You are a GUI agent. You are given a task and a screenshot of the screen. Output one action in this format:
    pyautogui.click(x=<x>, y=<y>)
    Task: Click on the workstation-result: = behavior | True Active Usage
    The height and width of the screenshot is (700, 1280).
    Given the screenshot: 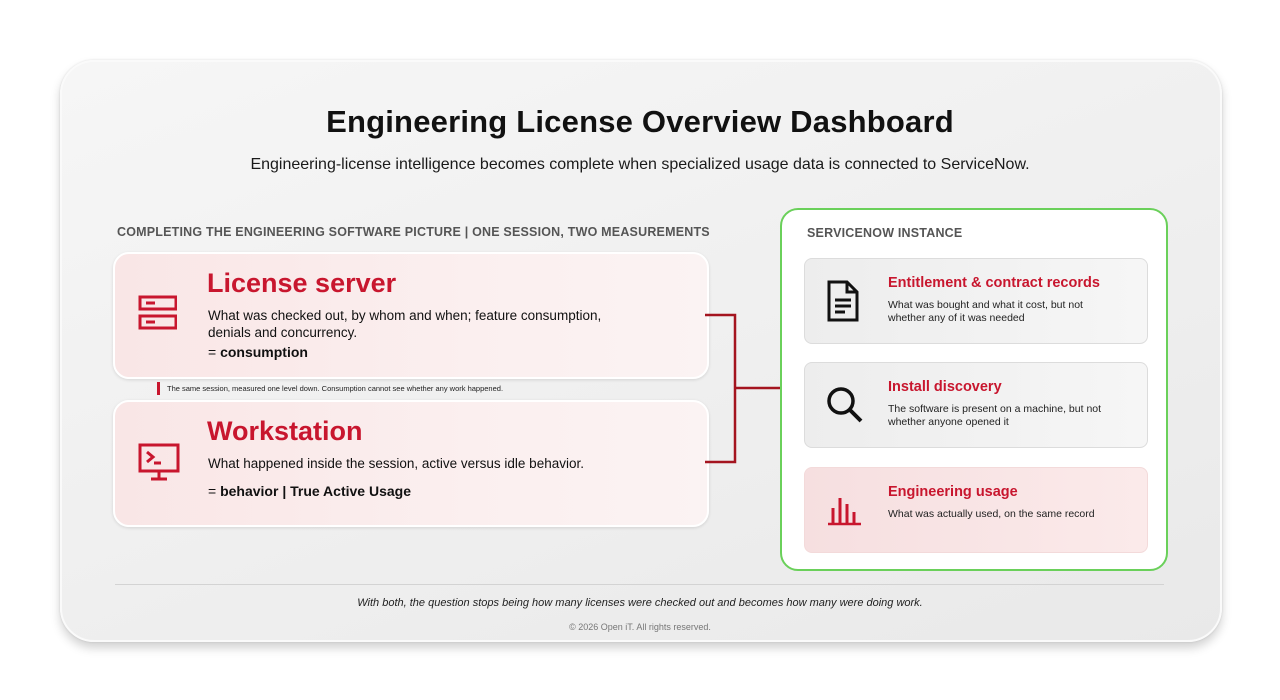 What is the action you would take?
    pyautogui.click(x=309, y=491)
    